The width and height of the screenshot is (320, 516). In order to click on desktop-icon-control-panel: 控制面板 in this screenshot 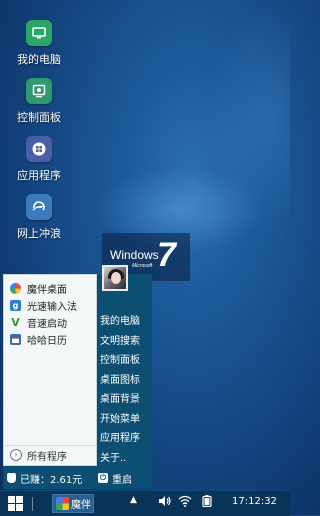, I will do `click(39, 101)`.